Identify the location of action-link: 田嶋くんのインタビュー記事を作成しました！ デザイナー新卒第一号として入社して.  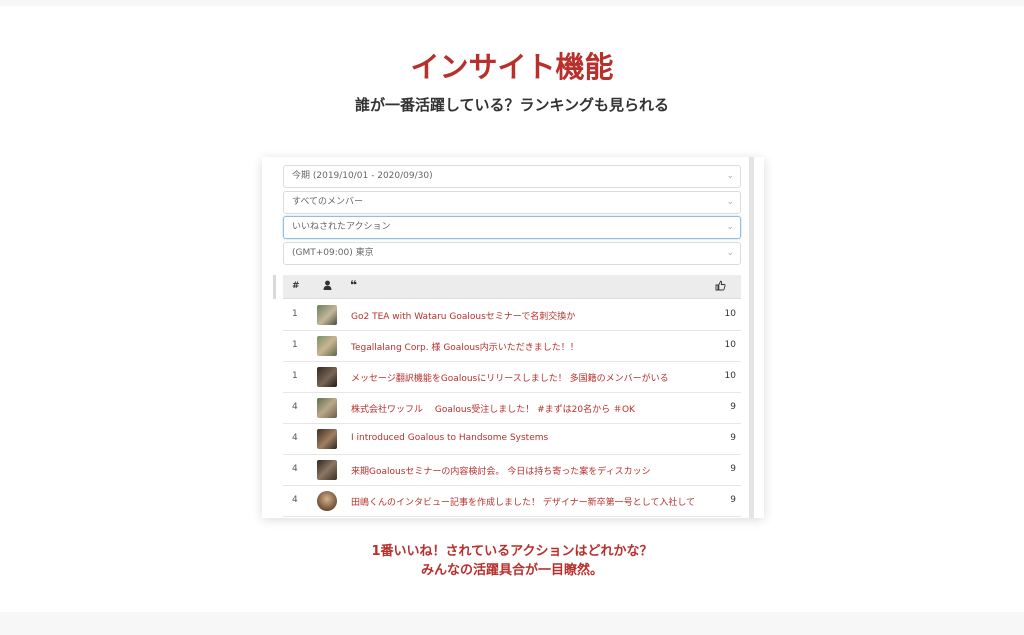
(523, 501).